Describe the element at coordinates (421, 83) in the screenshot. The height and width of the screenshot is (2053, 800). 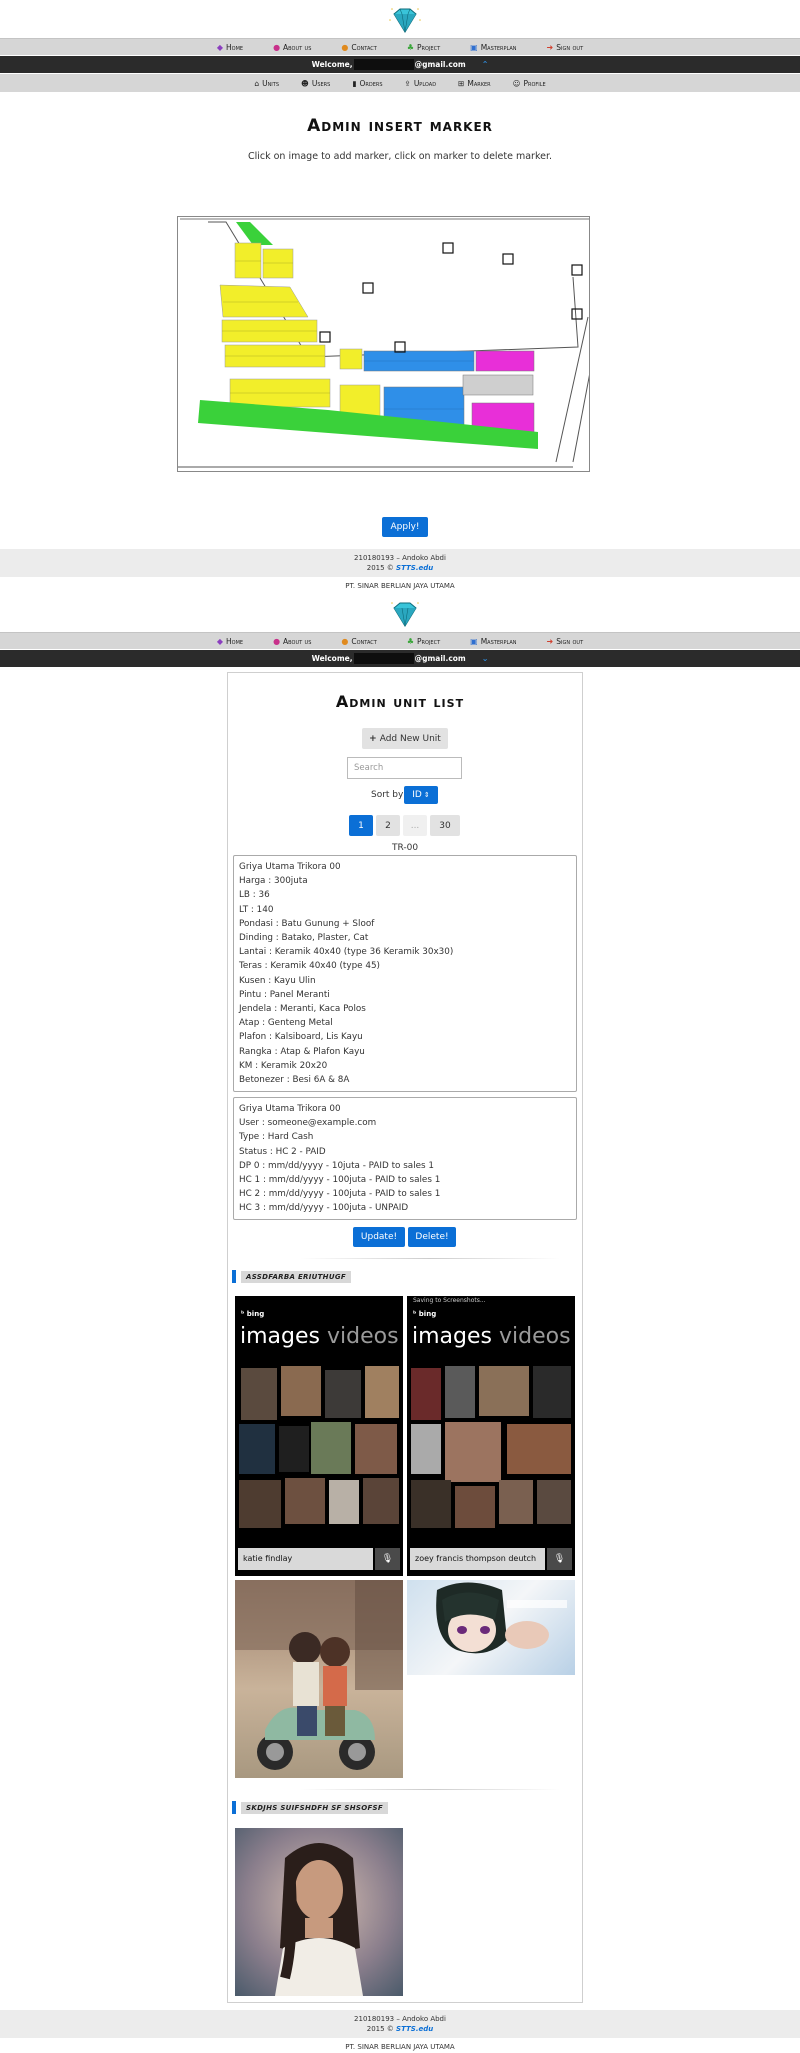
I see `admin-nav-upload: ⇪ Upload` at that location.